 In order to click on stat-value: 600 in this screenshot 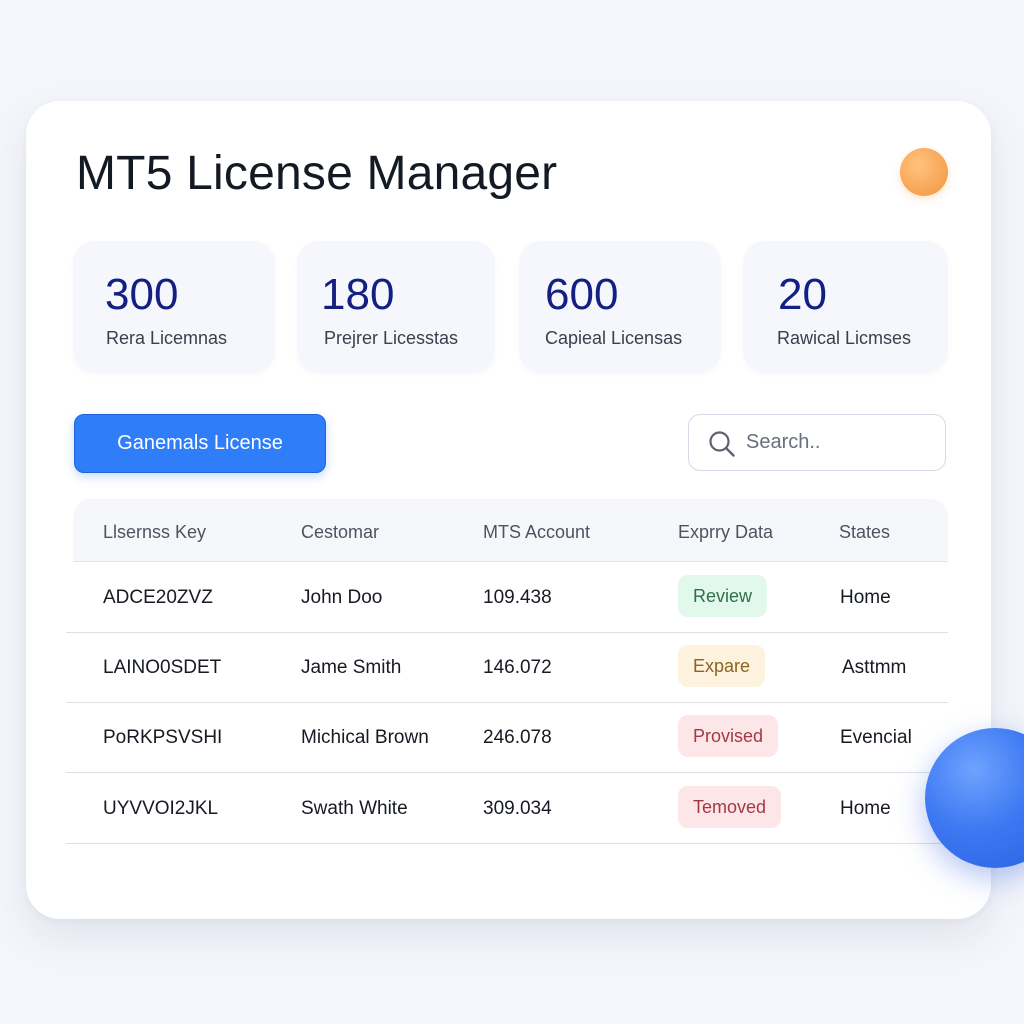, I will do `click(582, 294)`.